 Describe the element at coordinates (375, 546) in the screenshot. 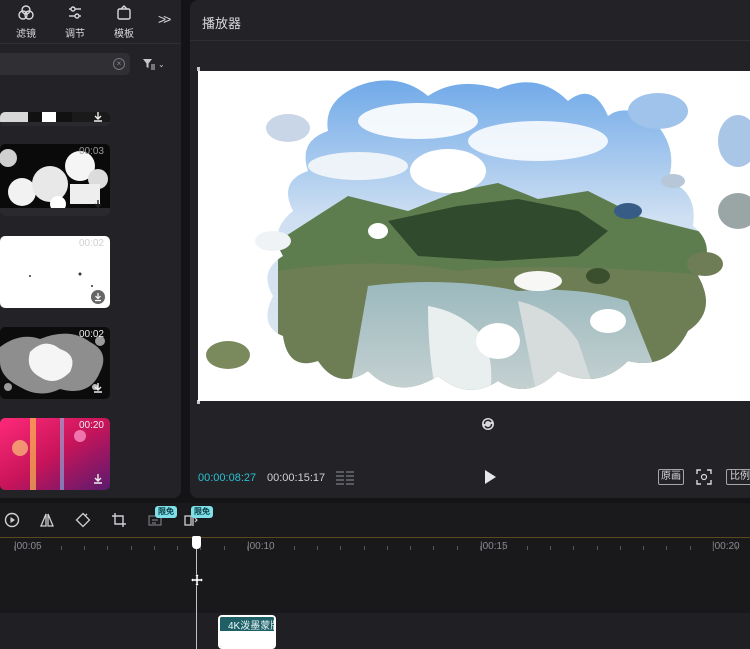

I see `time-ruler: |00:05 |00:10 |00:15 |00:20` at that location.